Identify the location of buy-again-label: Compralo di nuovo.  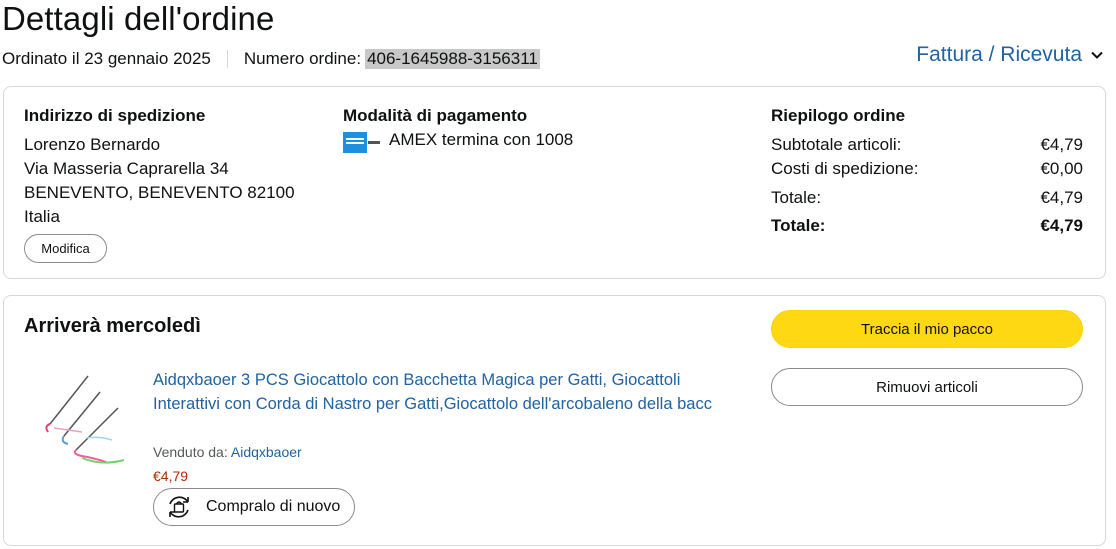
(273, 506).